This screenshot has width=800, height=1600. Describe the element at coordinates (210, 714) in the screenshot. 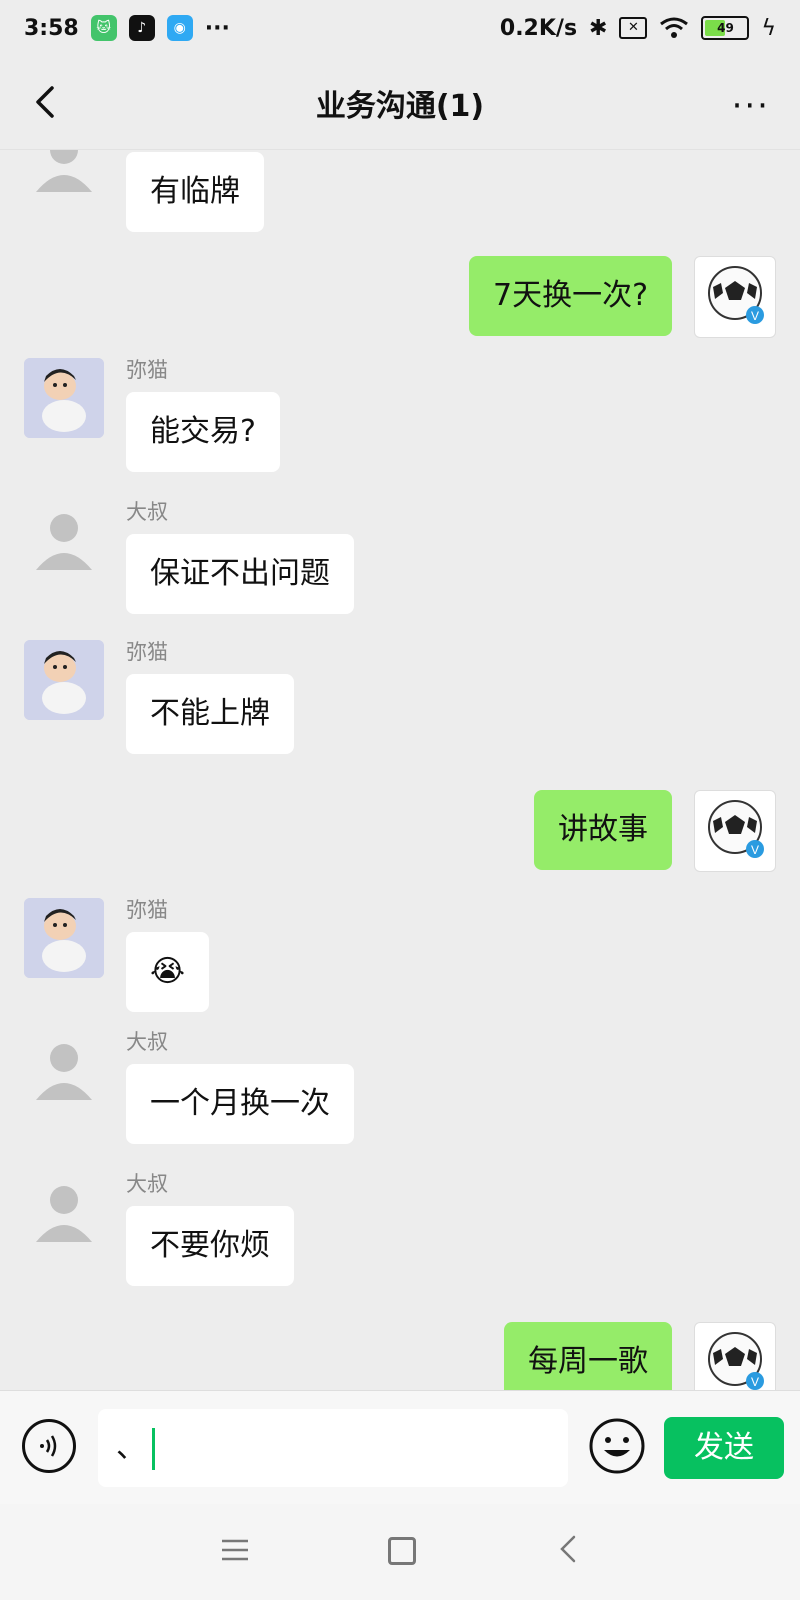

I see `message-bubble: 不能上牌` at that location.